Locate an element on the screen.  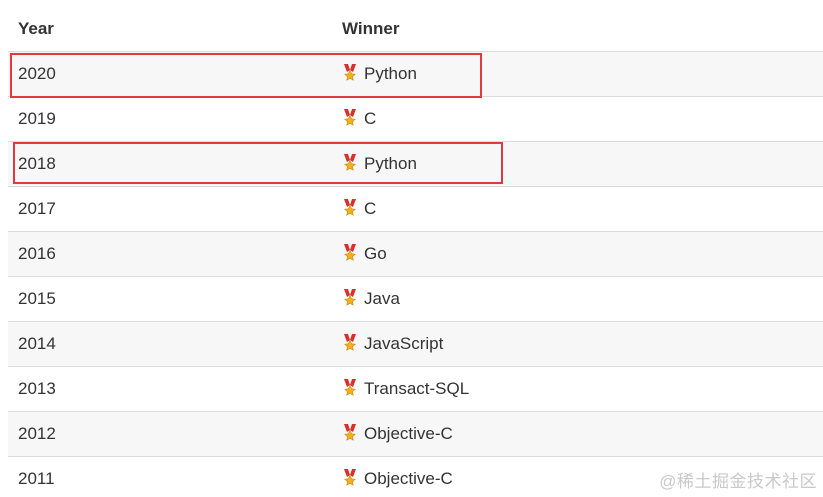
table-row: 2016 Go is located at coordinates (415, 254).